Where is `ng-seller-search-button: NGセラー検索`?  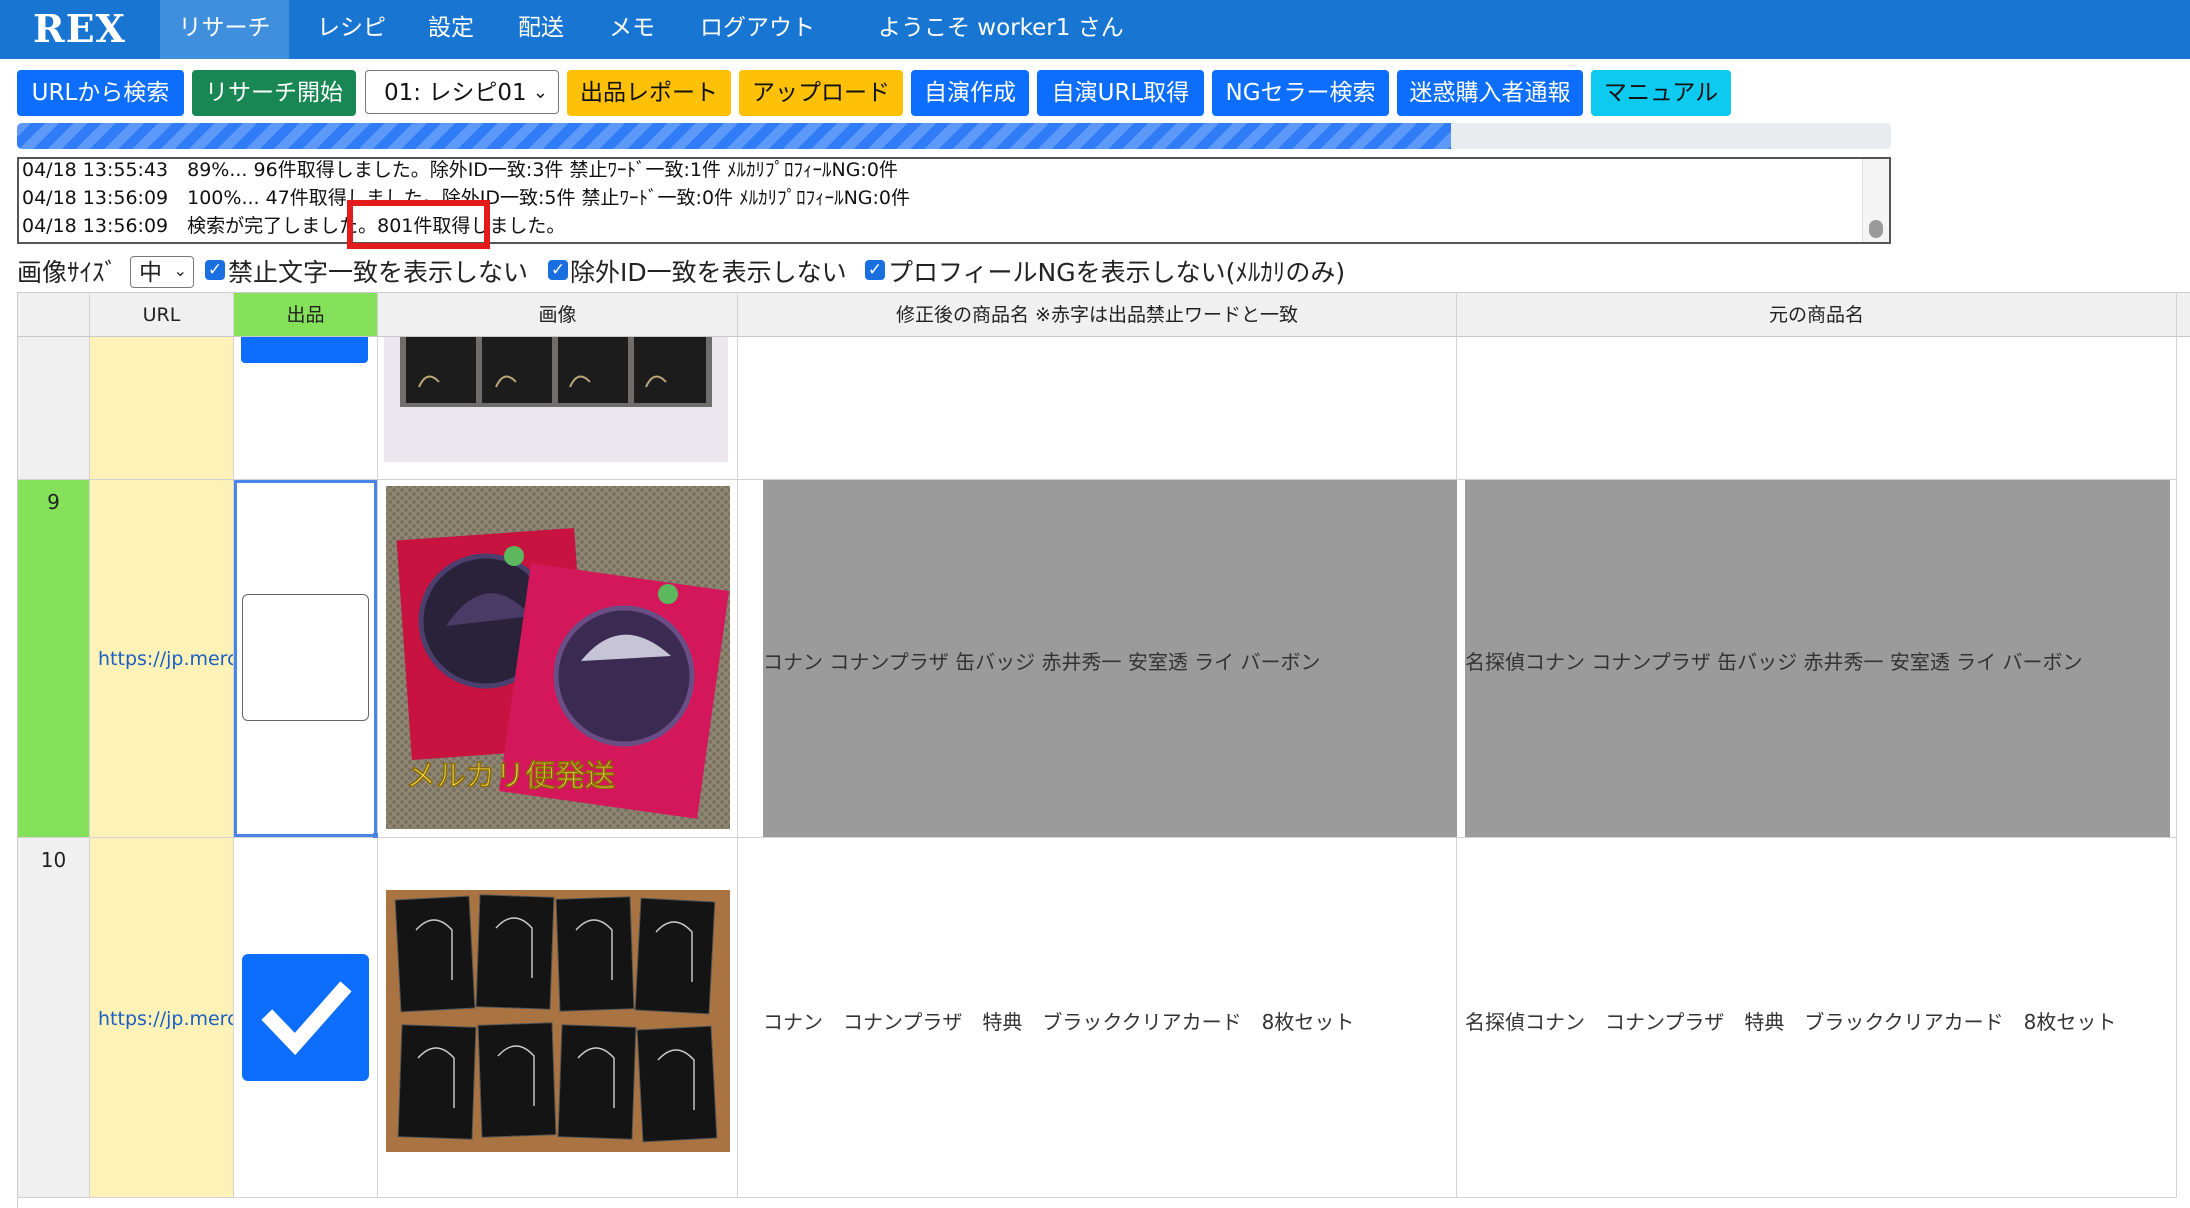
ng-seller-search-button: NGセラー検索 is located at coordinates (1300, 93).